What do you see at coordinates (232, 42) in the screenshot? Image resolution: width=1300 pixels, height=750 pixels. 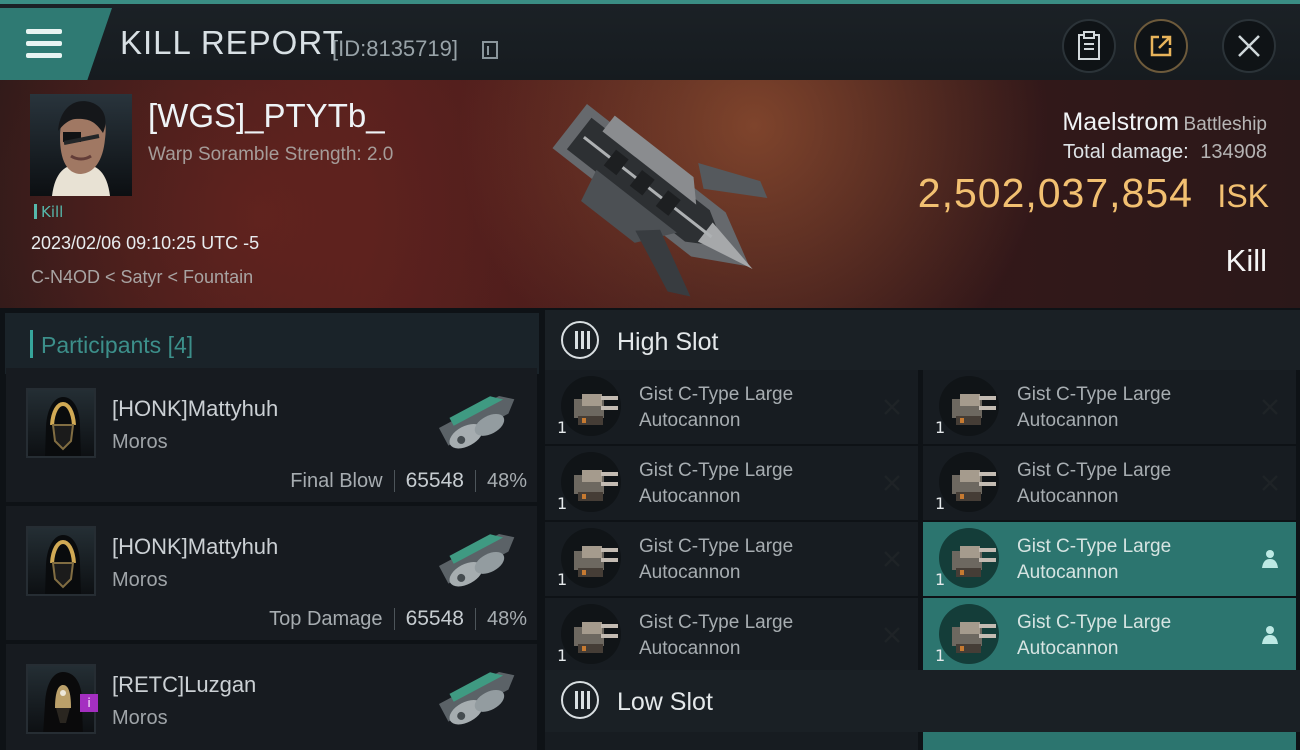 I see `page-title: KILL REPORT` at bounding box center [232, 42].